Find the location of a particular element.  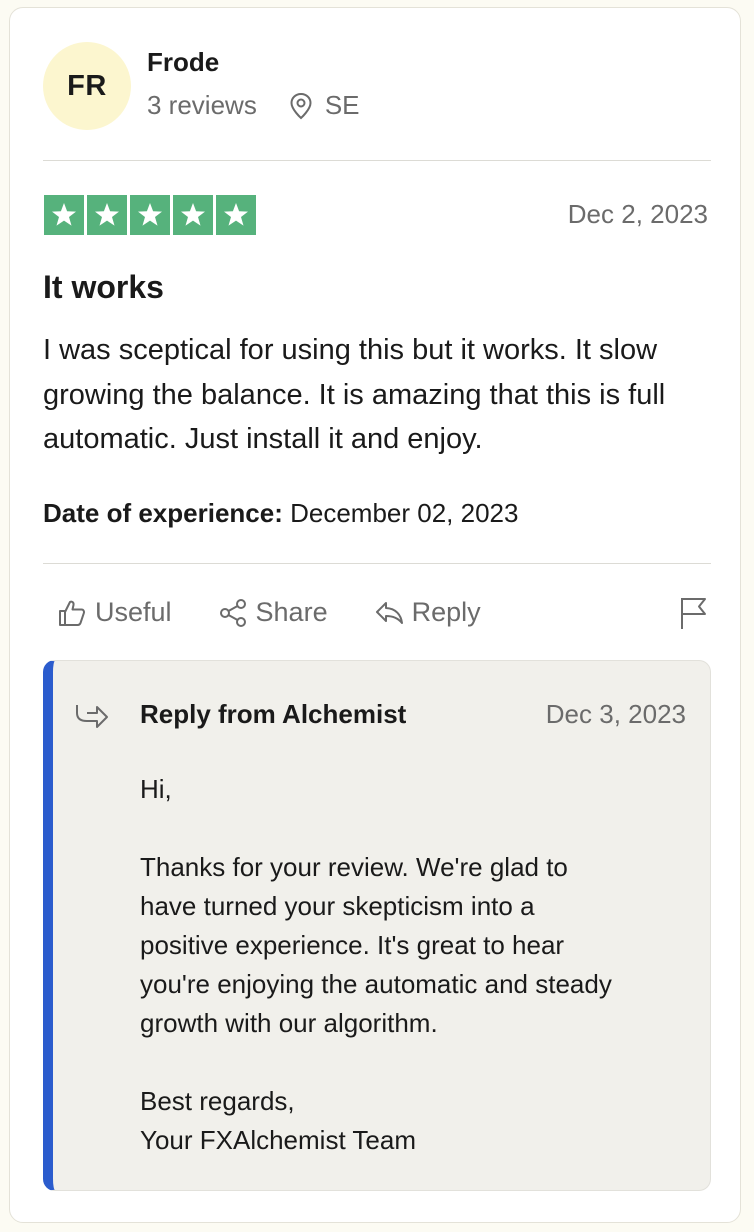

reviewer-meta: 3 reviews SE is located at coordinates (253, 105).